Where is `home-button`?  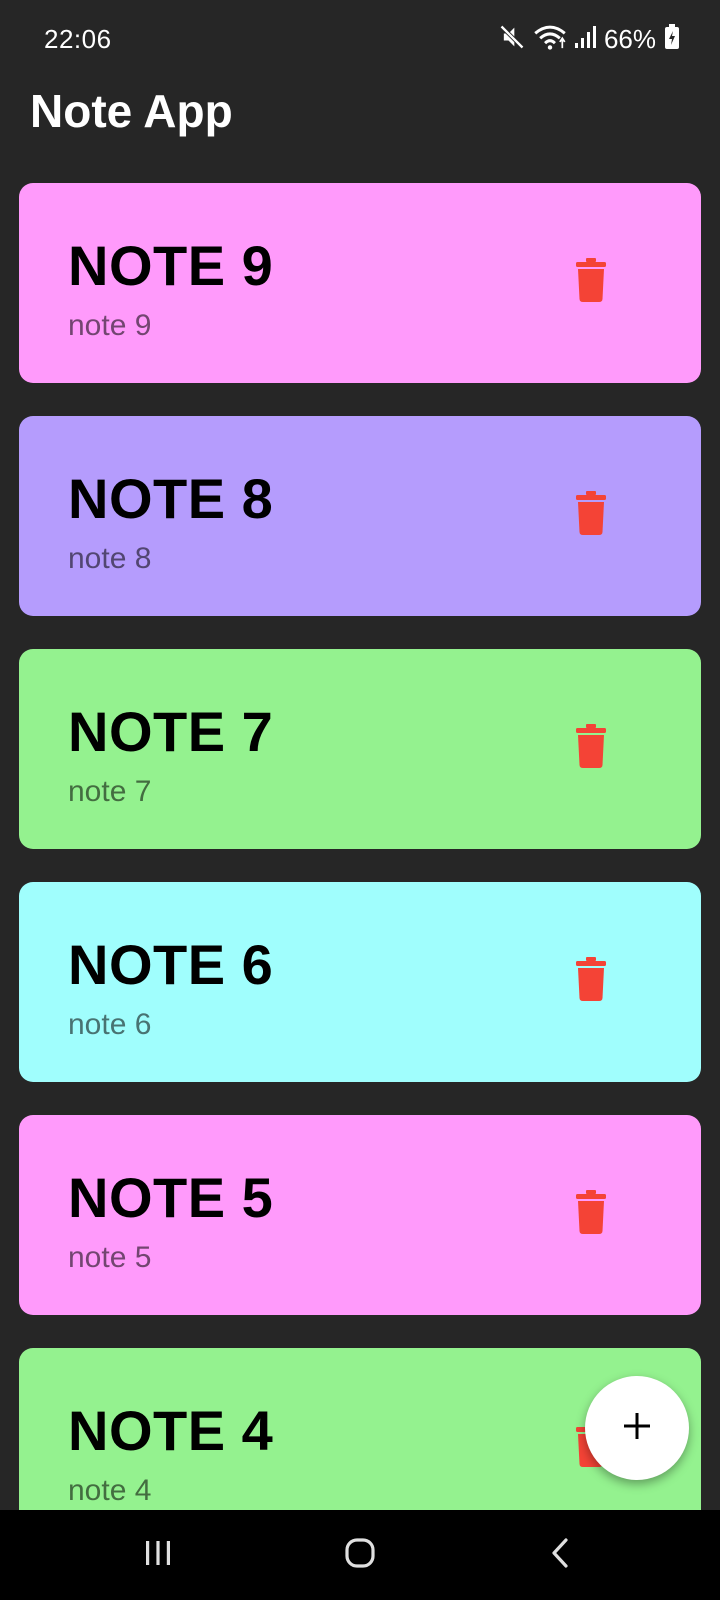 home-button is located at coordinates (360, 1555).